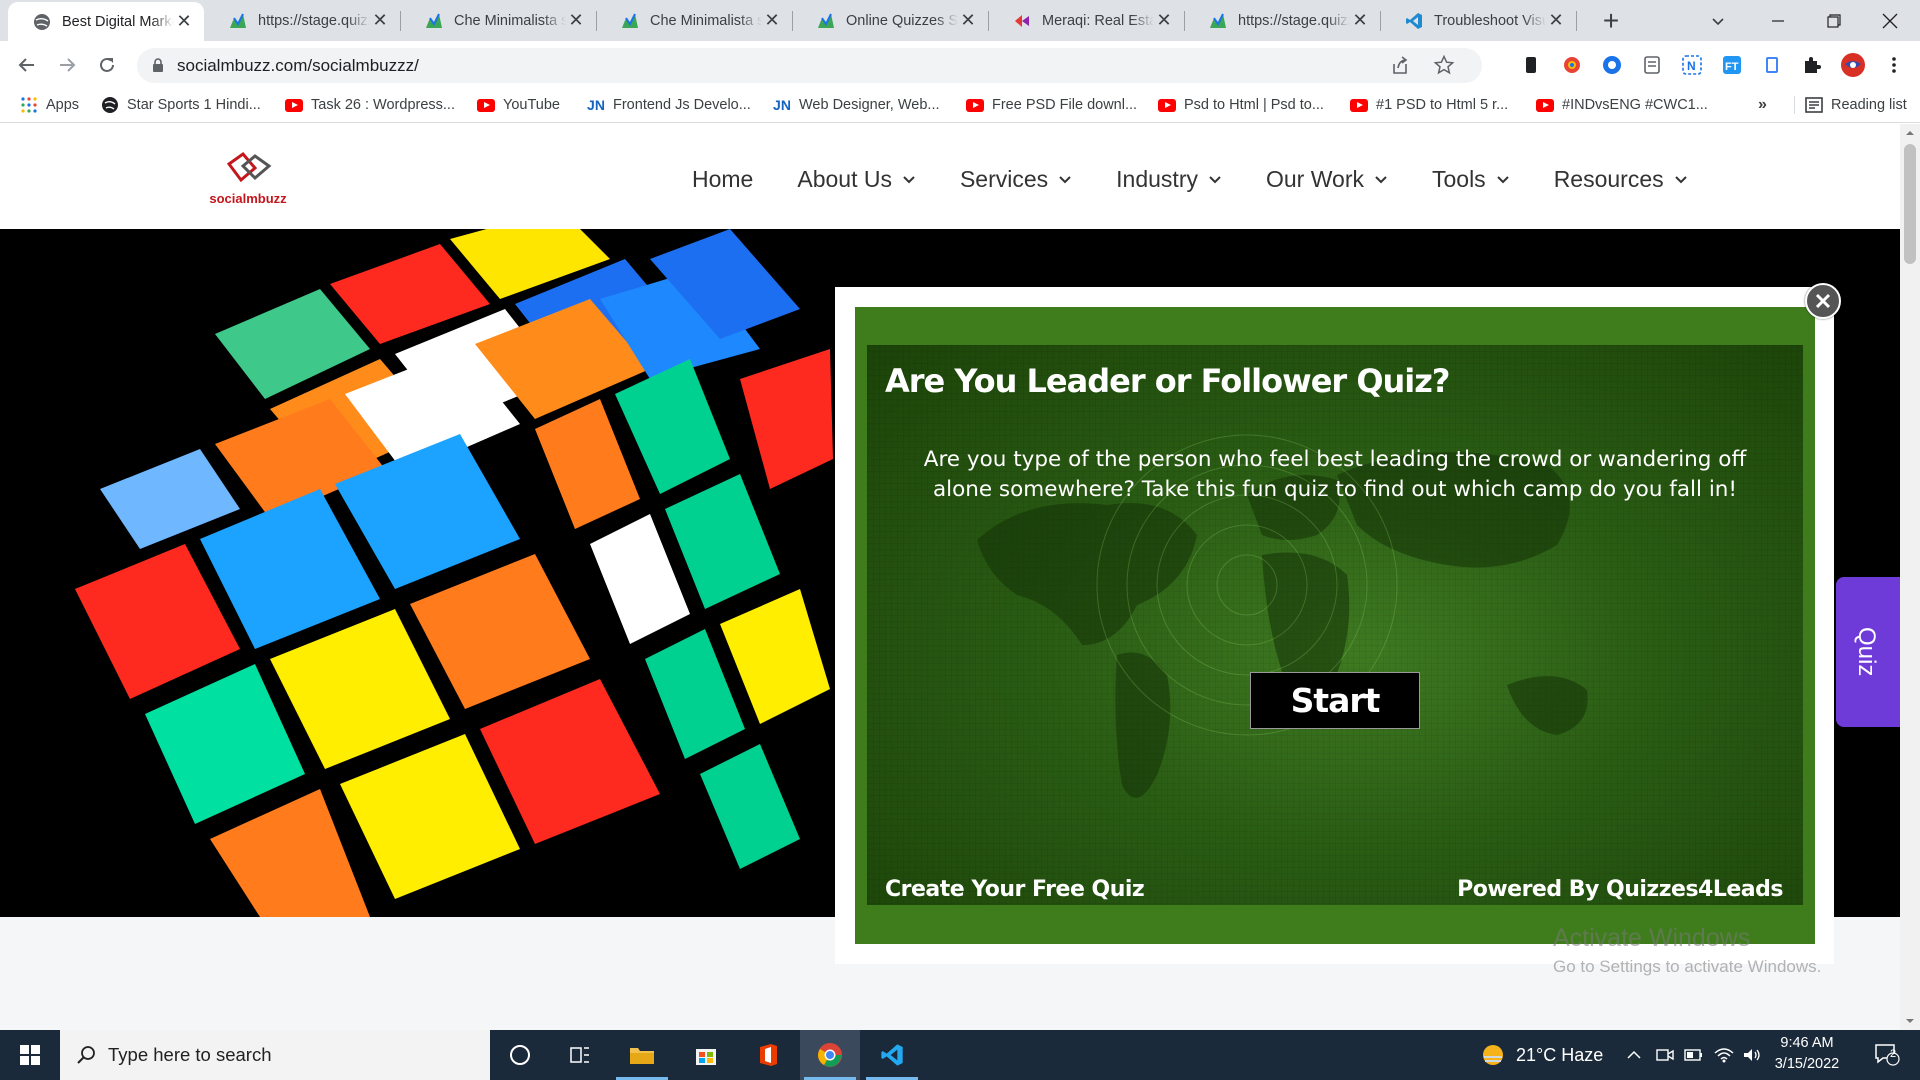  What do you see at coordinates (518, 105) in the screenshot?
I see `bookmark-youtube: YouTube` at bounding box center [518, 105].